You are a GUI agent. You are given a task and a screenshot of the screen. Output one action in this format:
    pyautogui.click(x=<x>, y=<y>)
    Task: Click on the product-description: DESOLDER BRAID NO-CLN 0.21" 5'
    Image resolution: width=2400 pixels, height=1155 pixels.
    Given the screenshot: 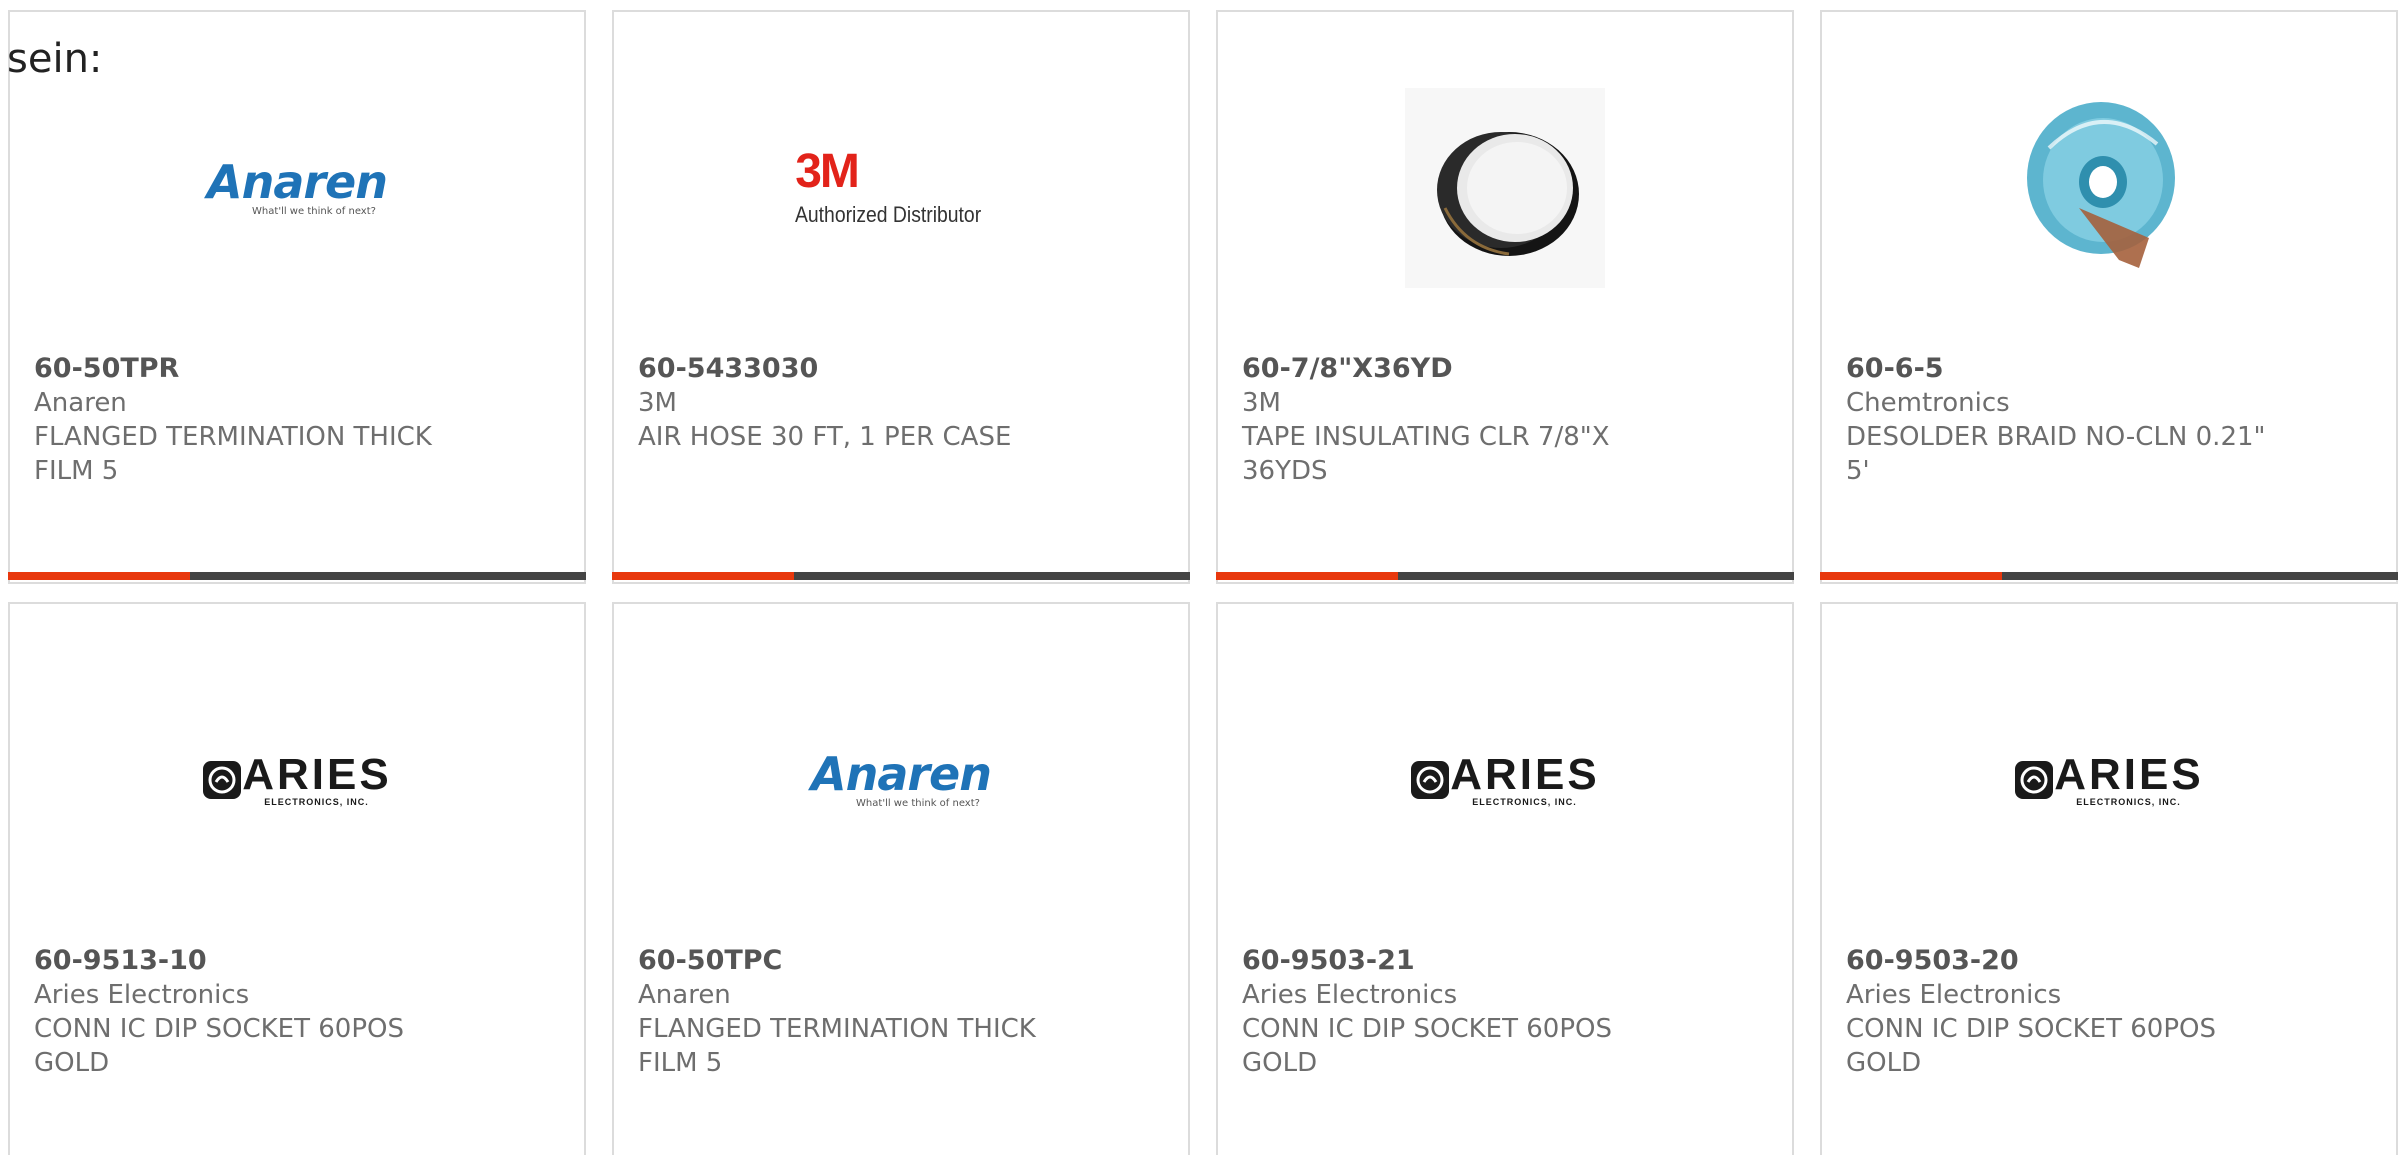 What is the action you would take?
    pyautogui.click(x=2056, y=454)
    